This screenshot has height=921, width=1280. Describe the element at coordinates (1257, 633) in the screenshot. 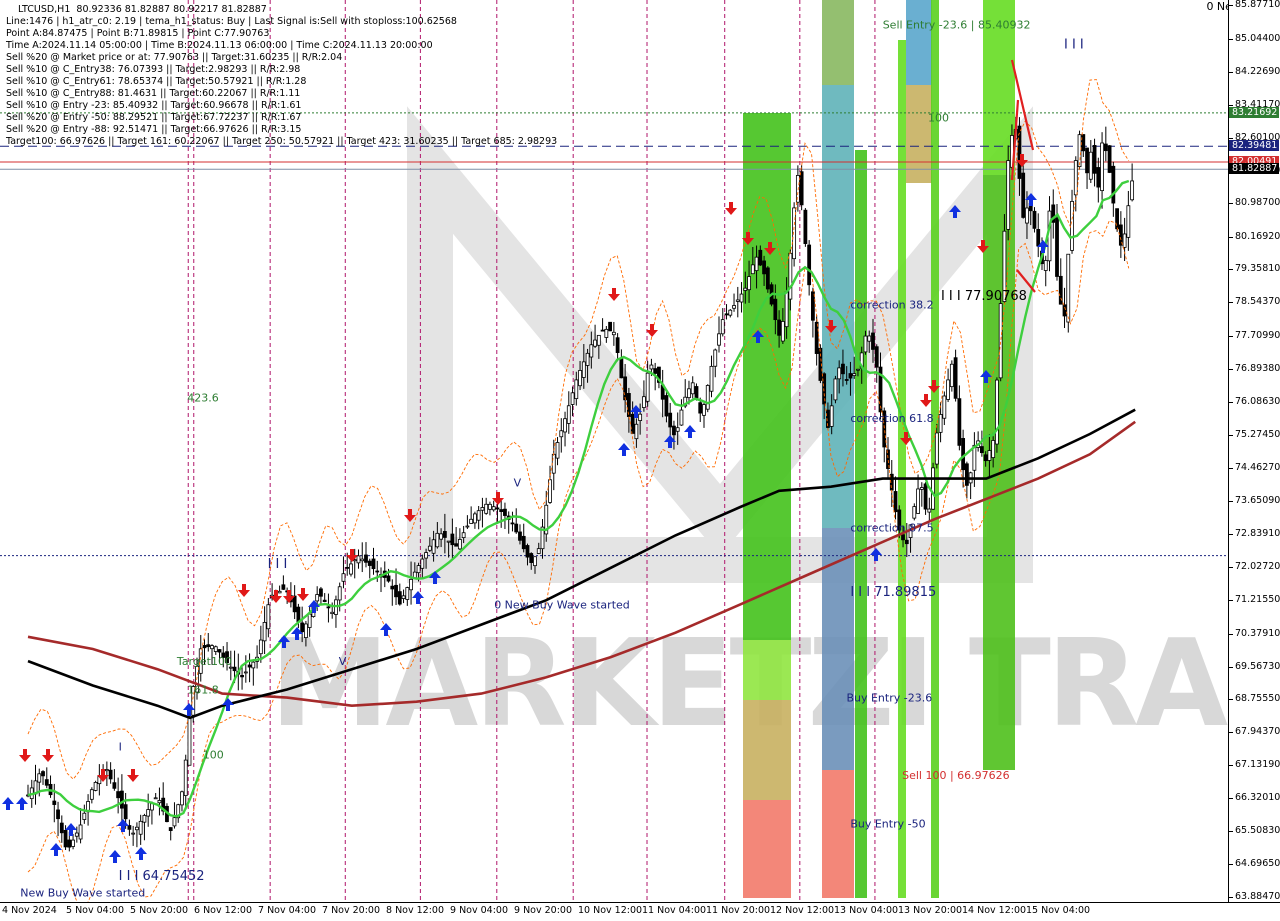

I see `y-tick-label: 70.37910` at that location.